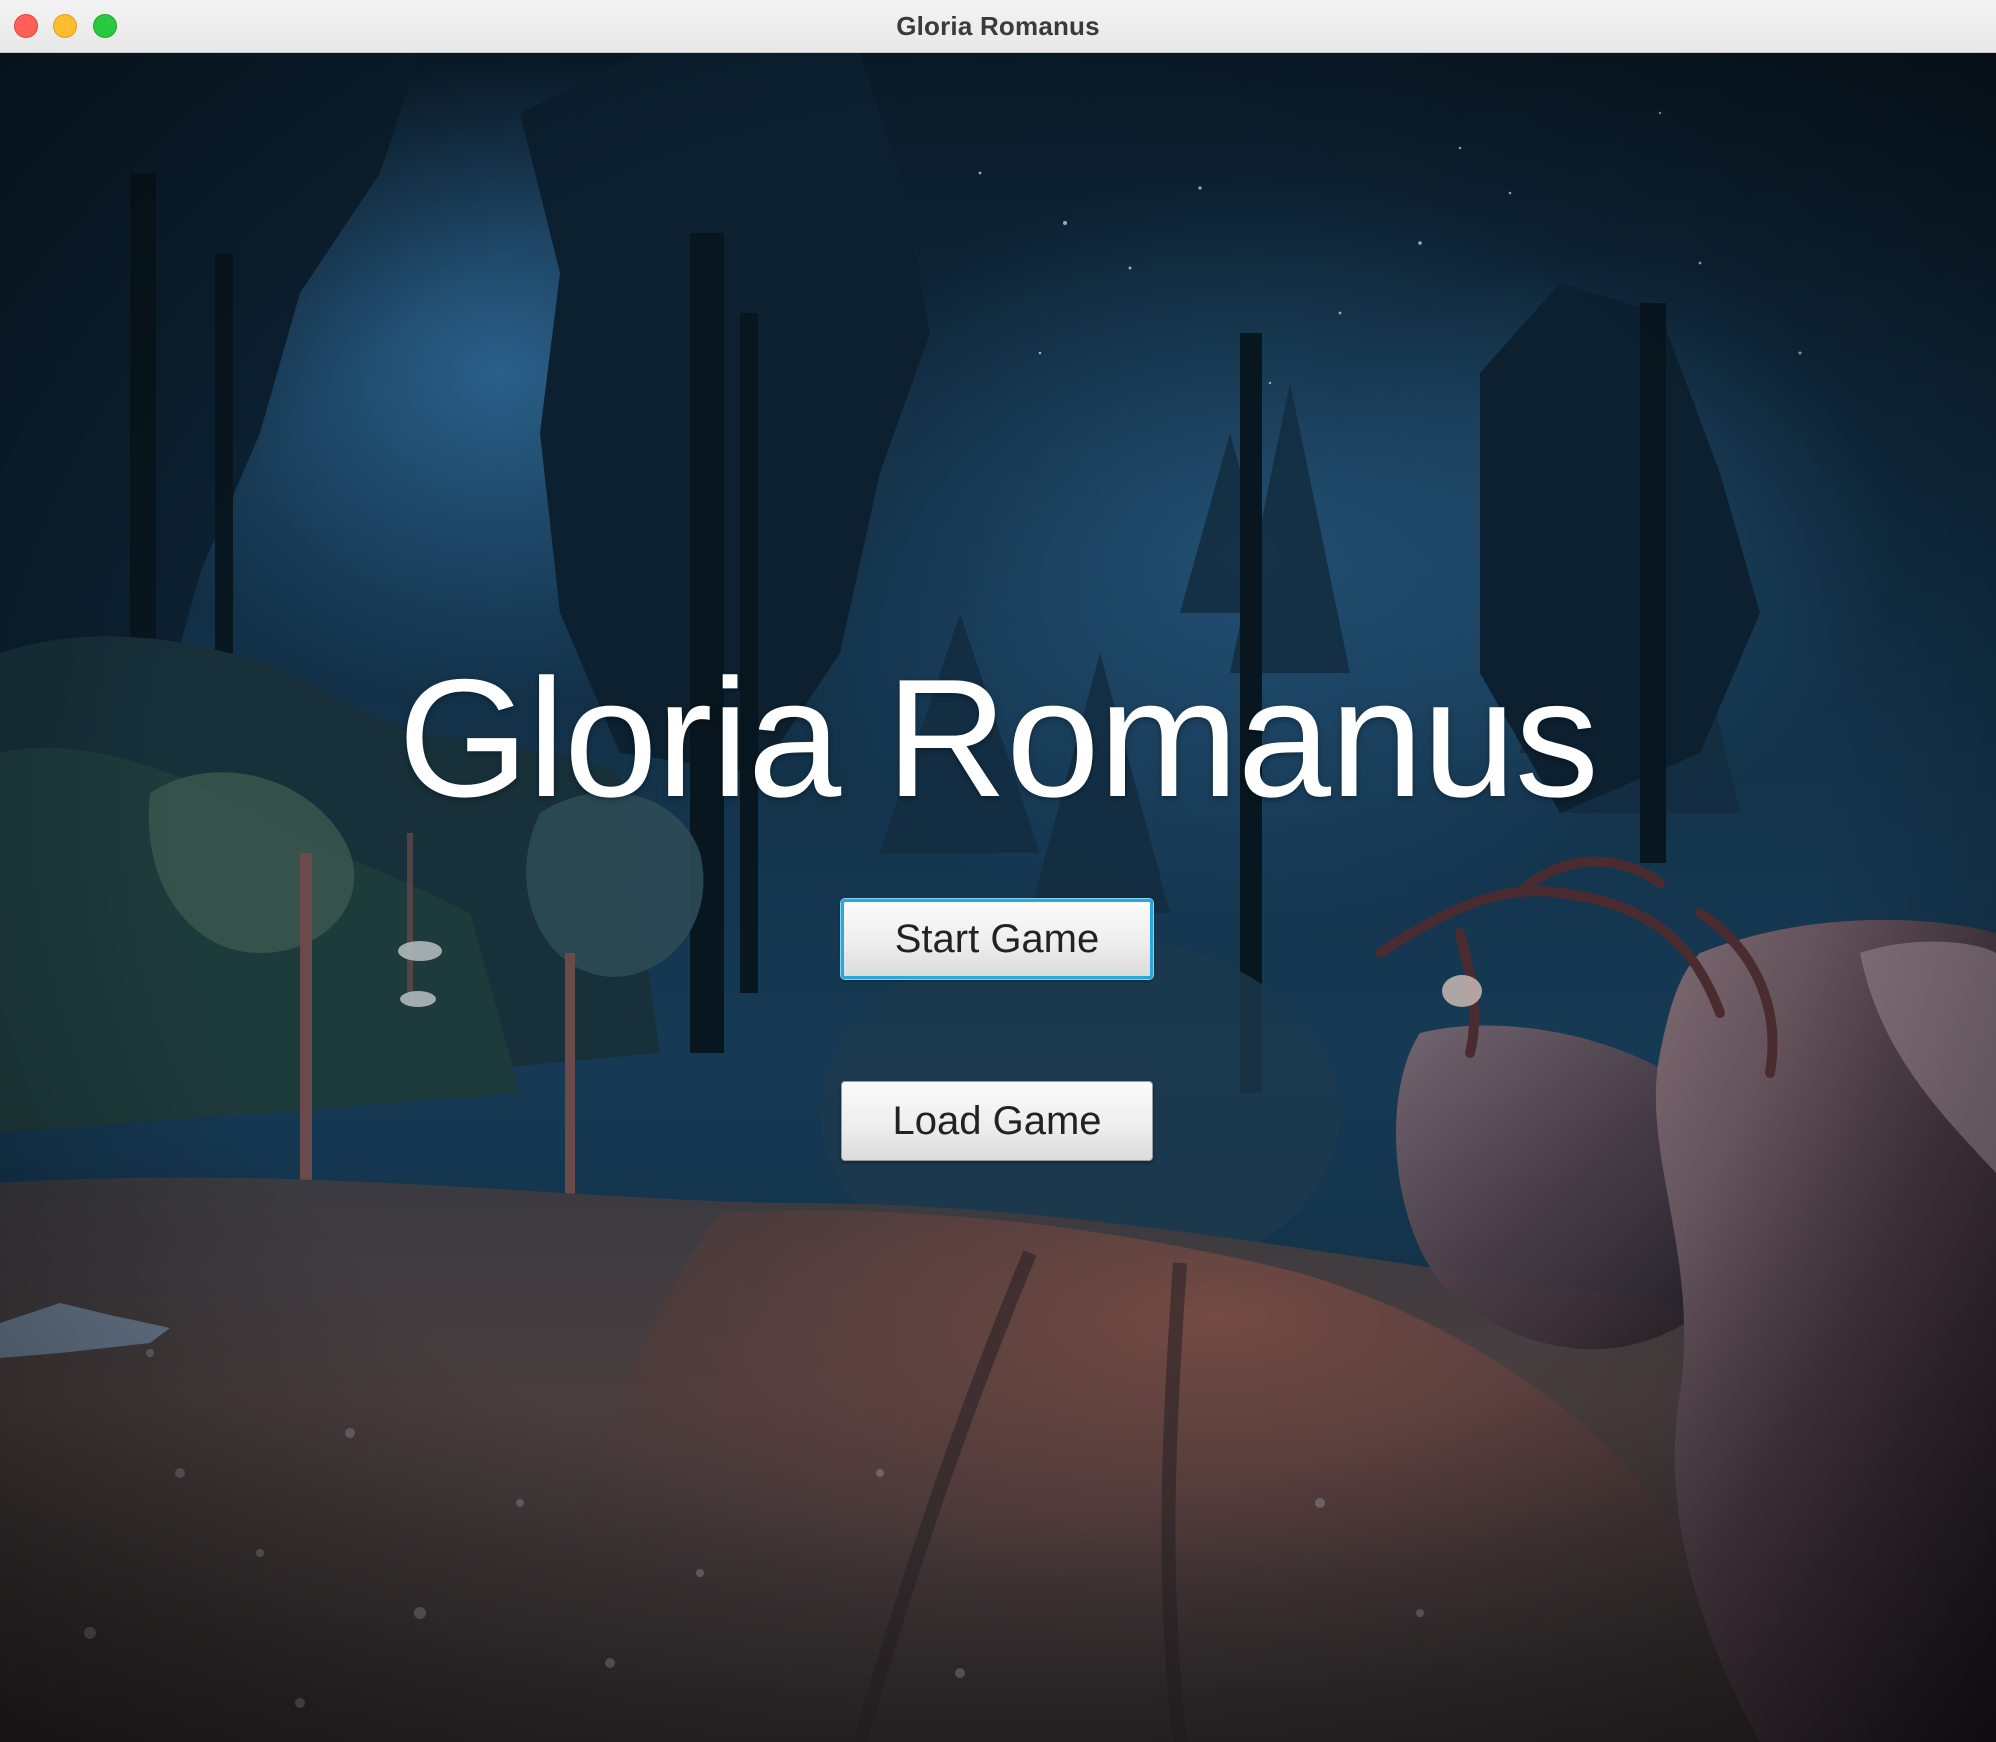 This screenshot has width=1996, height=1742. I want to click on game-title: Gloria Romanus, so click(998, 738).